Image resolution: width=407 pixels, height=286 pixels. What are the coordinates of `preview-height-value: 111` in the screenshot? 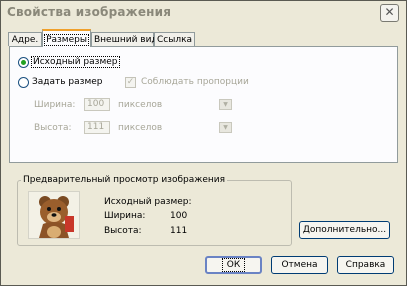 It's located at (179, 231).